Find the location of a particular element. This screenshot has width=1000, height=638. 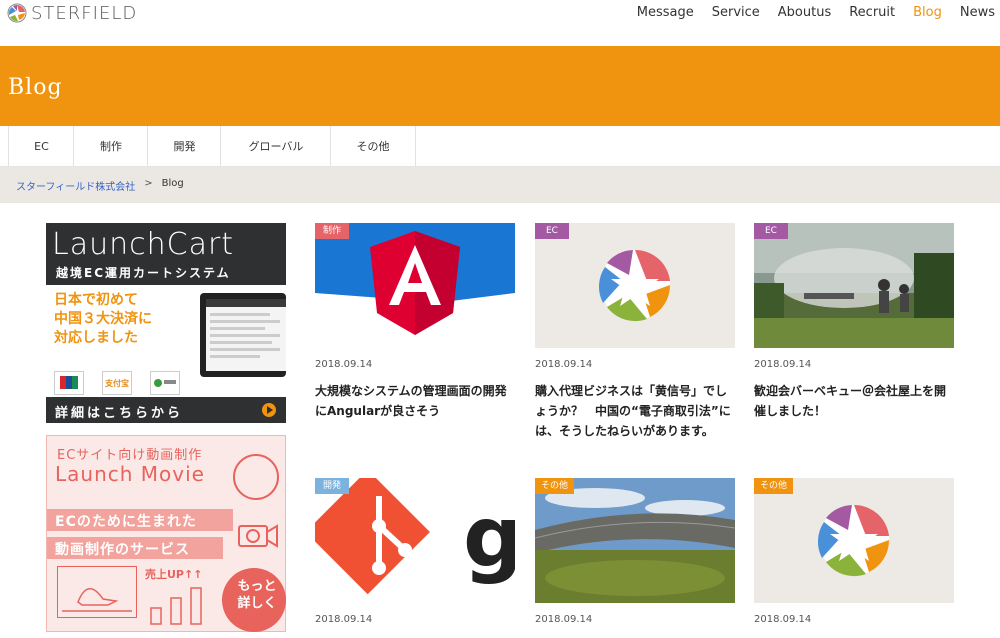

bar-chart-icon is located at coordinates (176, 606).